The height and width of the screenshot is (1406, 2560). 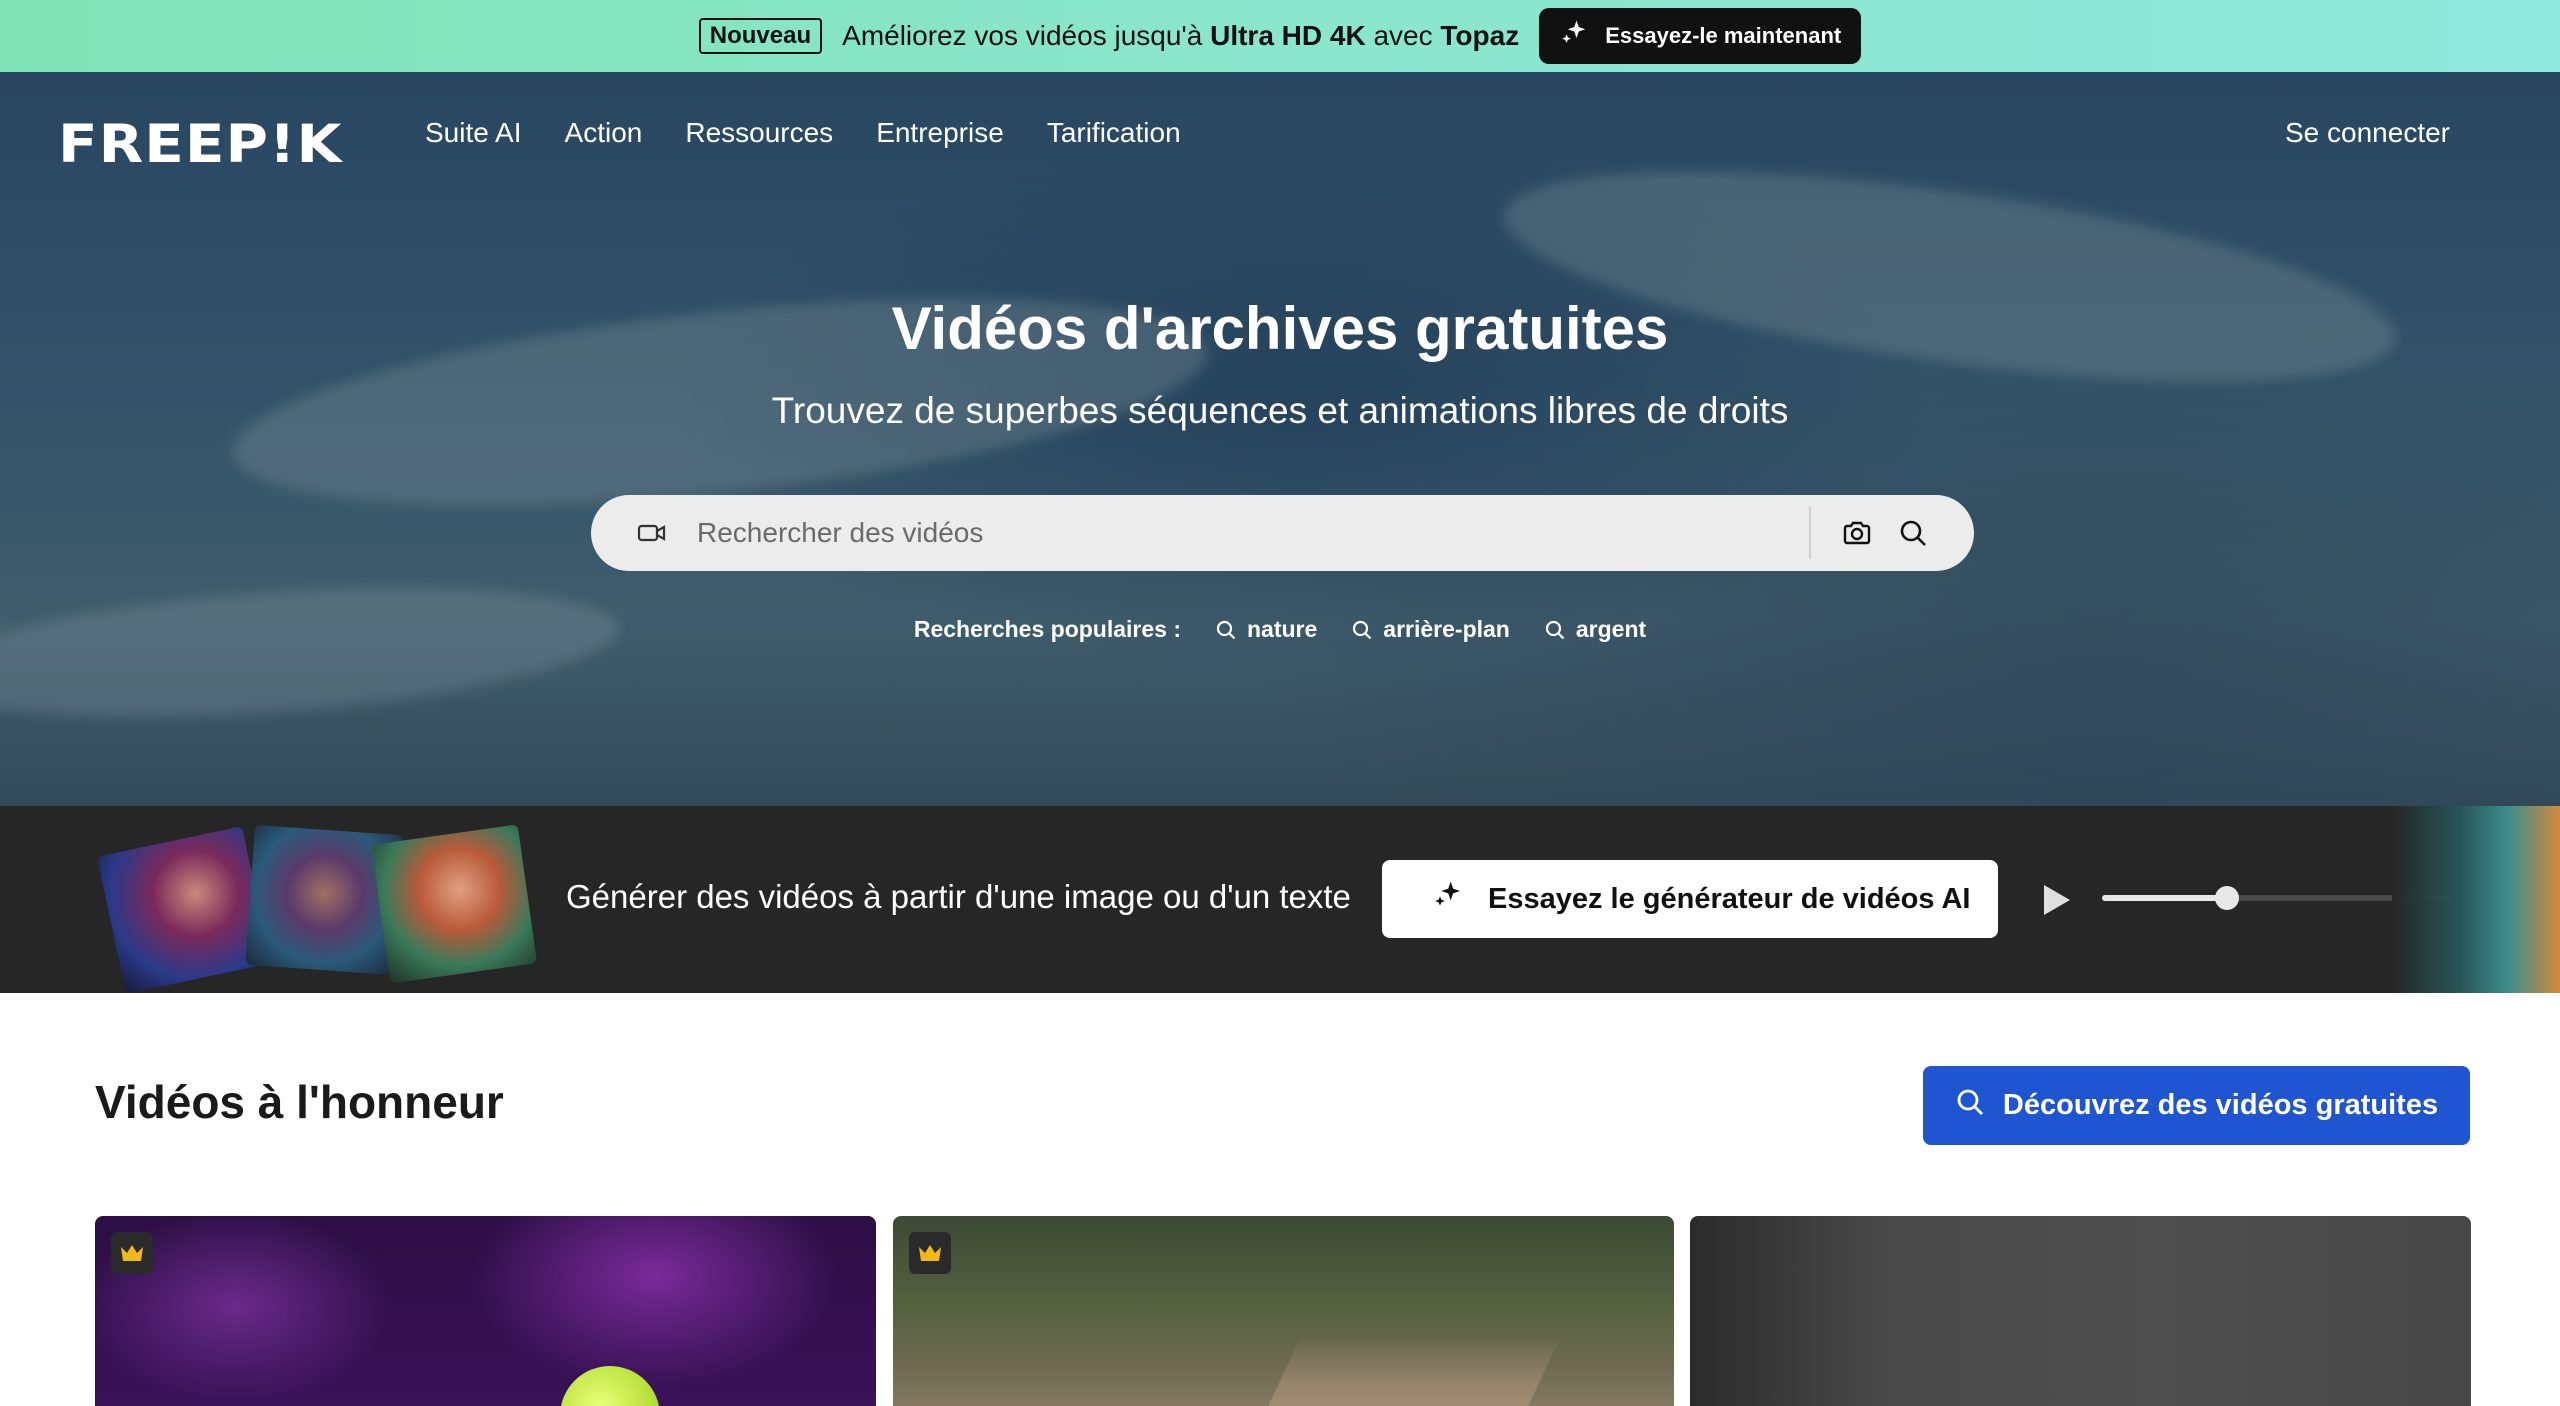 What do you see at coordinates (760, 36) in the screenshot?
I see `promo-badge: Nouveau` at bounding box center [760, 36].